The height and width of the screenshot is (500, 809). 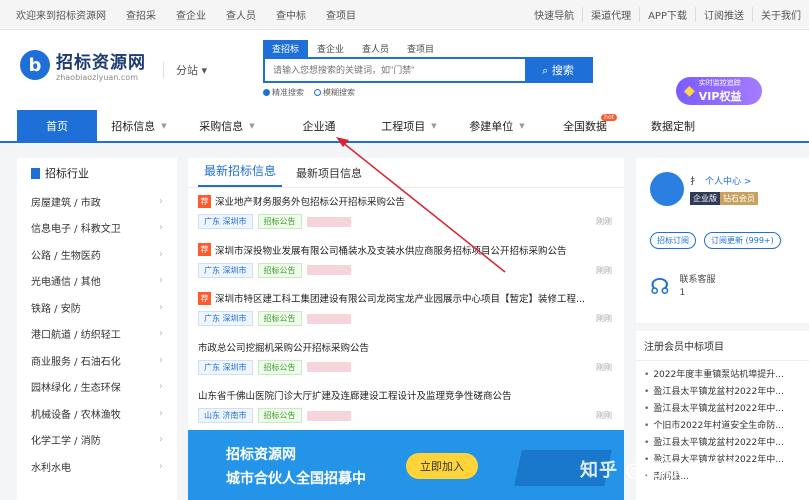 I want to click on arrow-line, so click(x=423, y=207).